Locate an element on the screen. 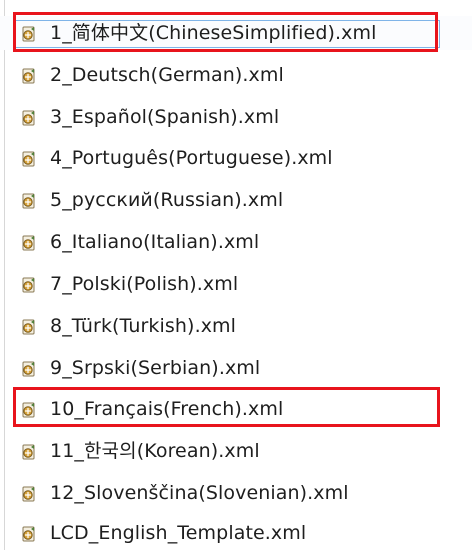 The image size is (472, 550). file-name: 9_Srpski(Serbian).xml is located at coordinates (155, 368).